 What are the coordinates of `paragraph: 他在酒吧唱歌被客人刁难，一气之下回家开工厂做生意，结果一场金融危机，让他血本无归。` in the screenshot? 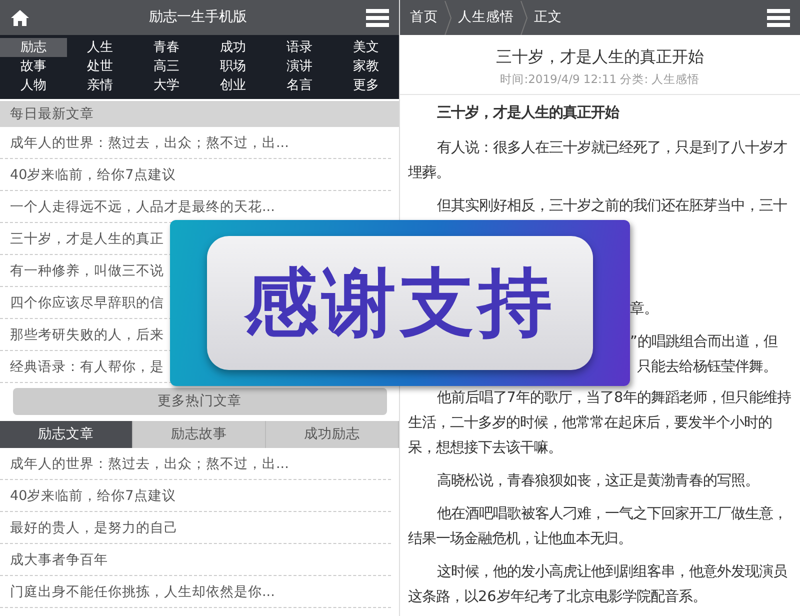 It's located at (598, 527).